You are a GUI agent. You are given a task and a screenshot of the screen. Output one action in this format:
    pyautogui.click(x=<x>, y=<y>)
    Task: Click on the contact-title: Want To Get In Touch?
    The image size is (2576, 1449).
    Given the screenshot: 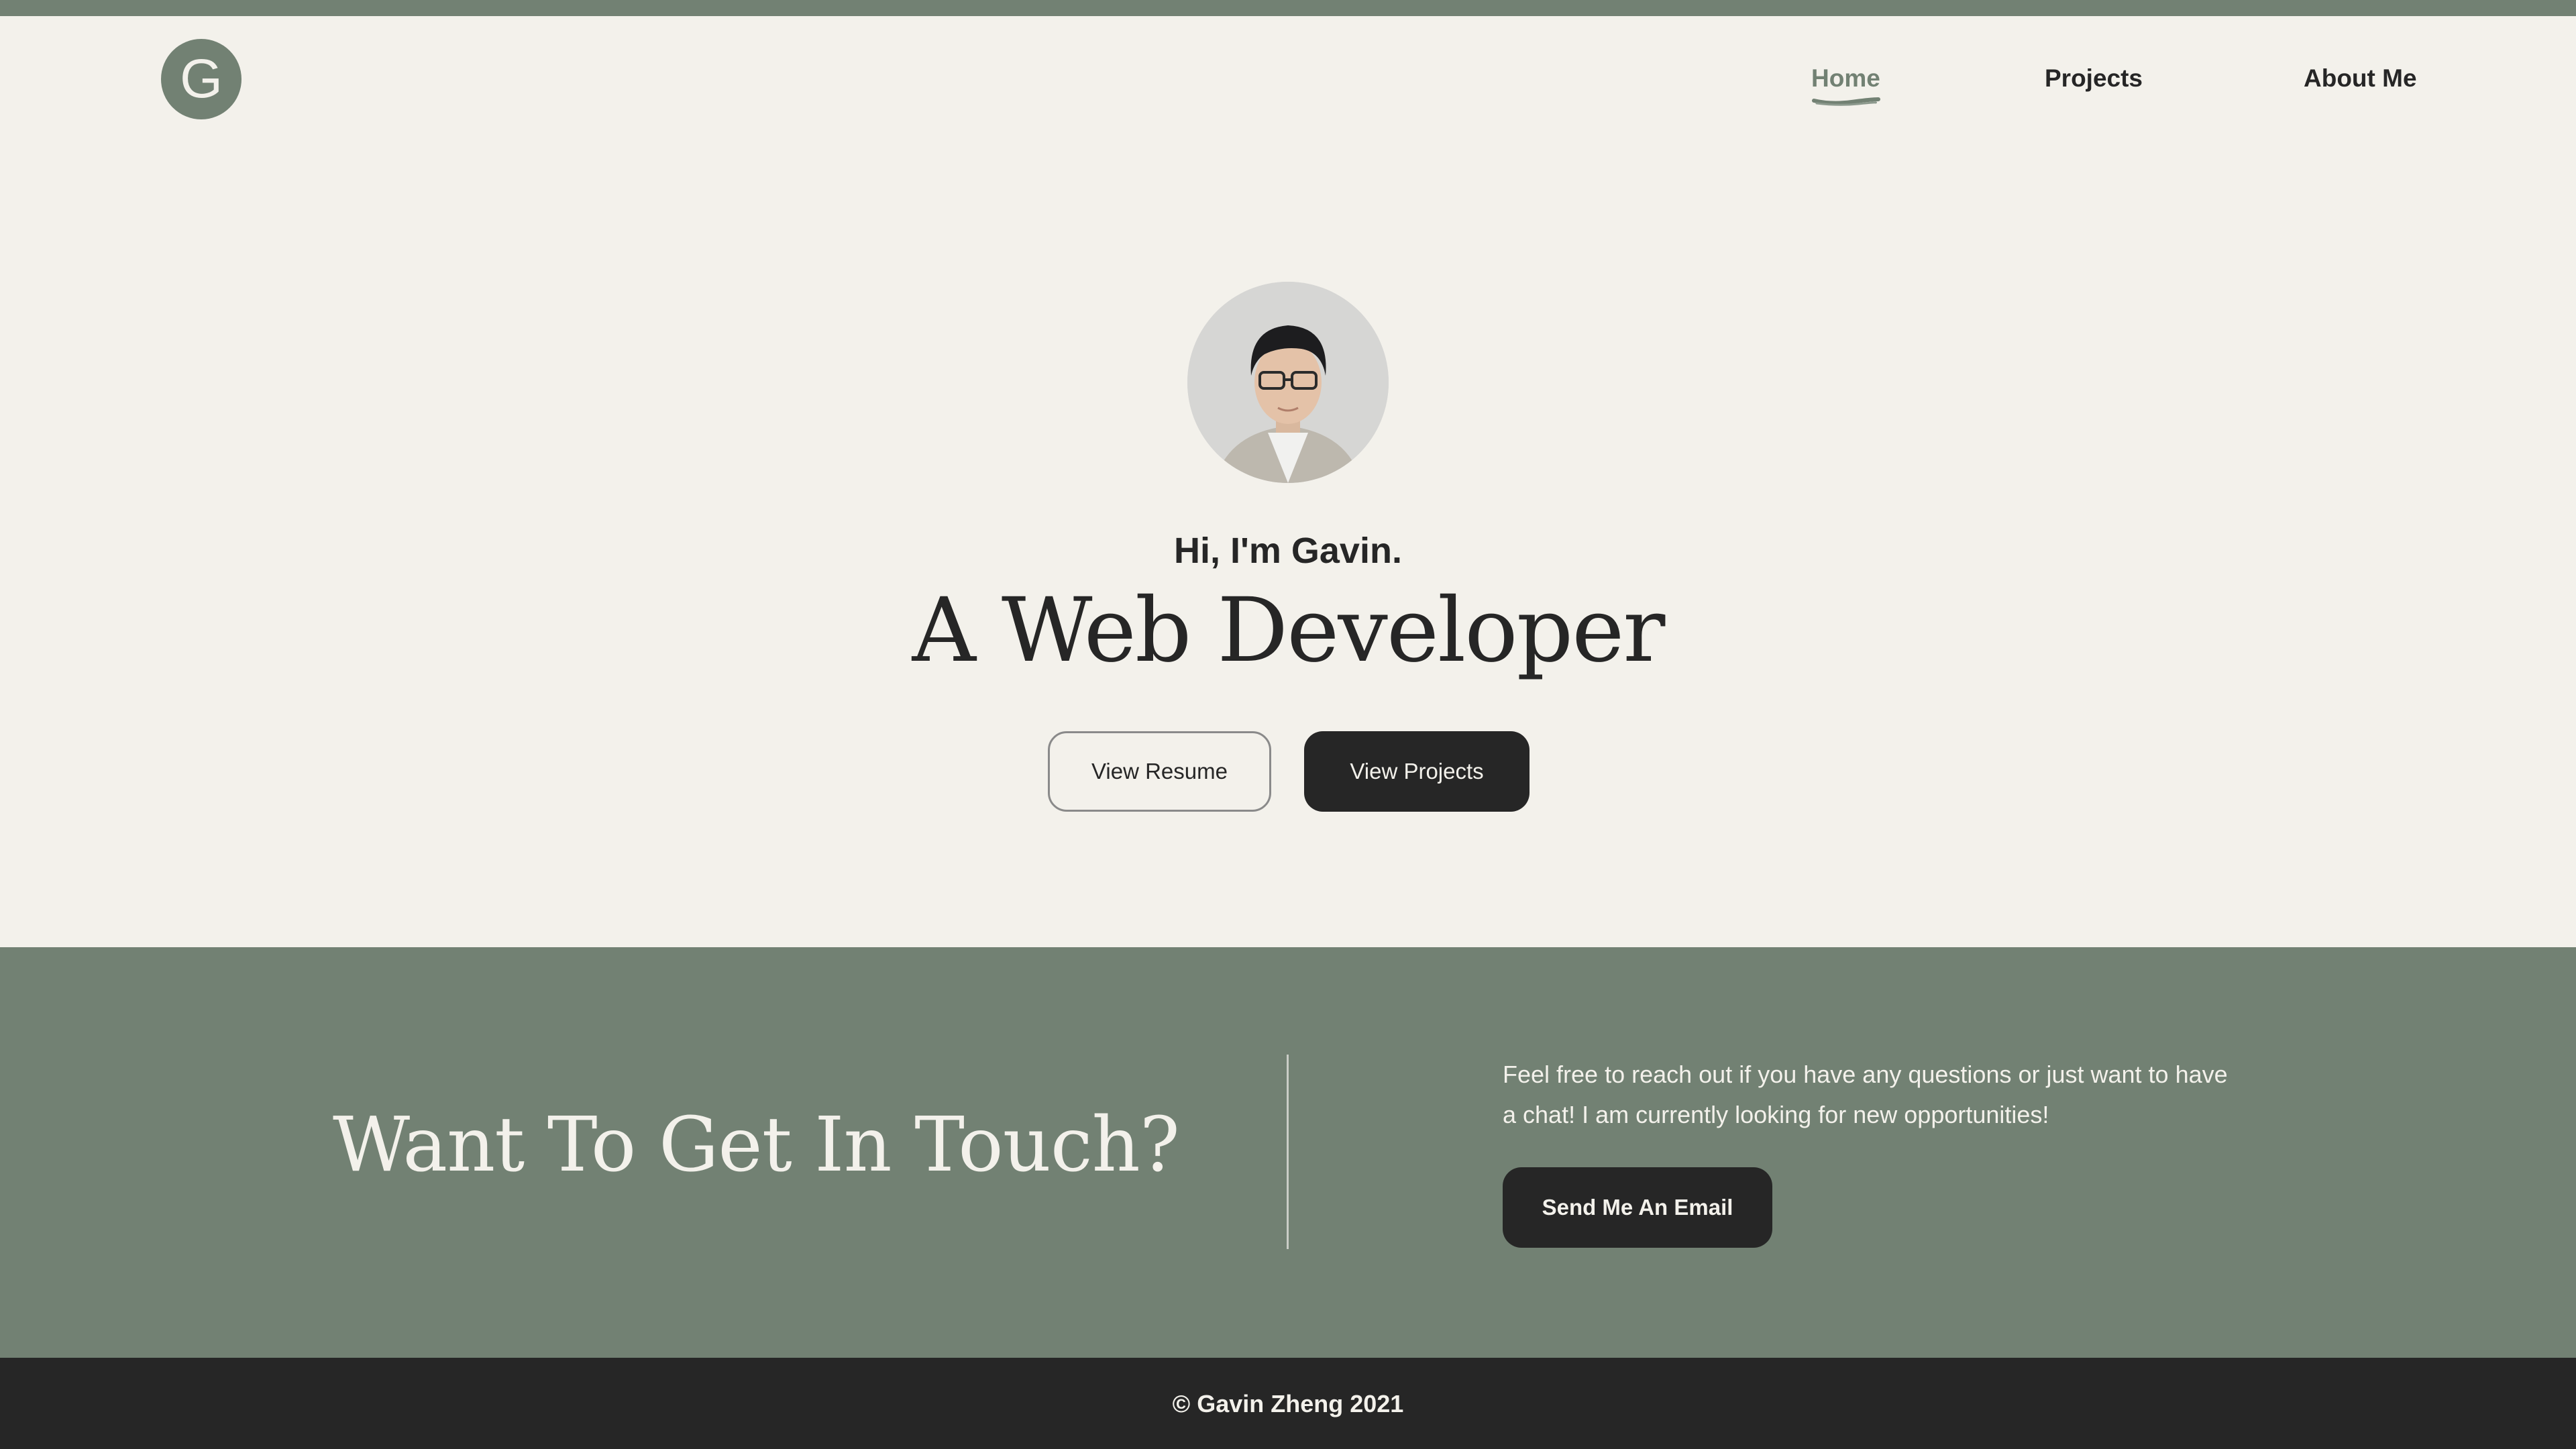 What is the action you would take?
    pyautogui.click(x=756, y=1145)
    